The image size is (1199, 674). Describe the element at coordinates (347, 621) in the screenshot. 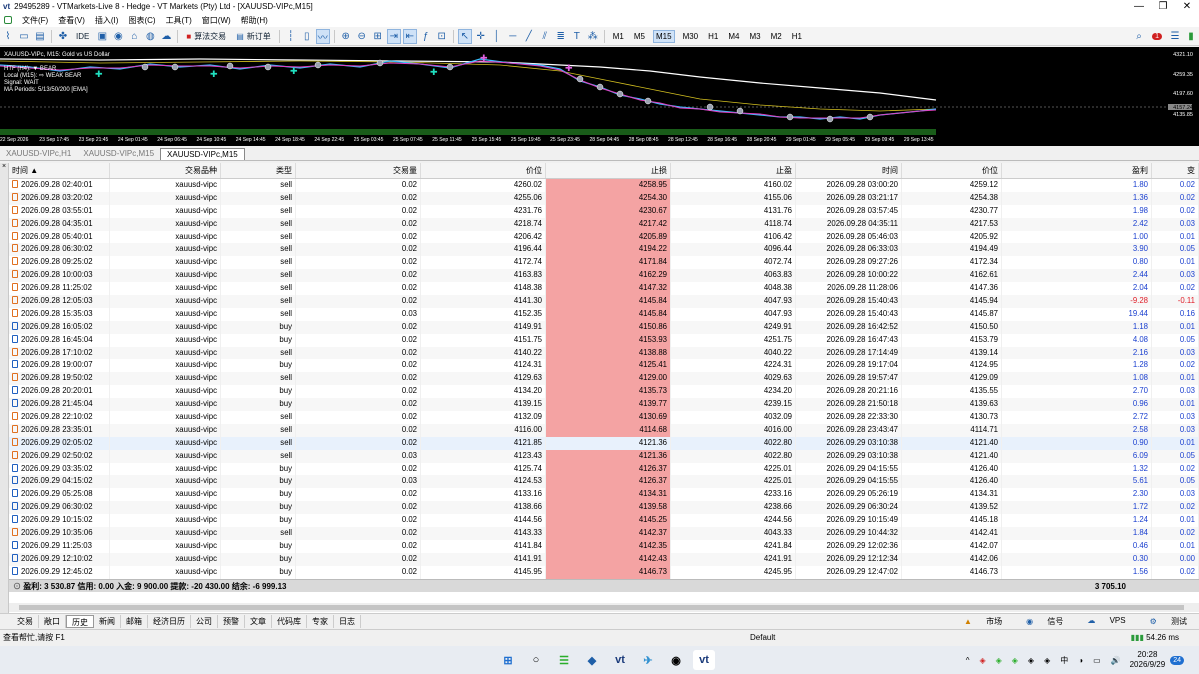

I see `tab-journal: 日志` at that location.